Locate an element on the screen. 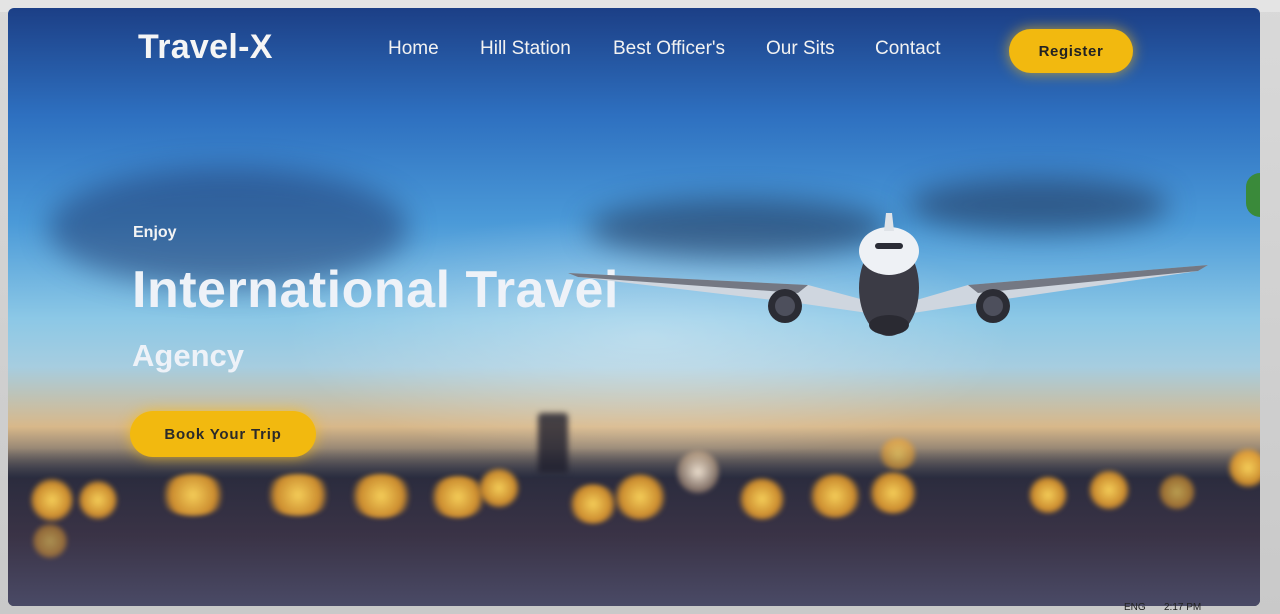 The width and height of the screenshot is (1280, 614). airplane-icon is located at coordinates (888, 274).